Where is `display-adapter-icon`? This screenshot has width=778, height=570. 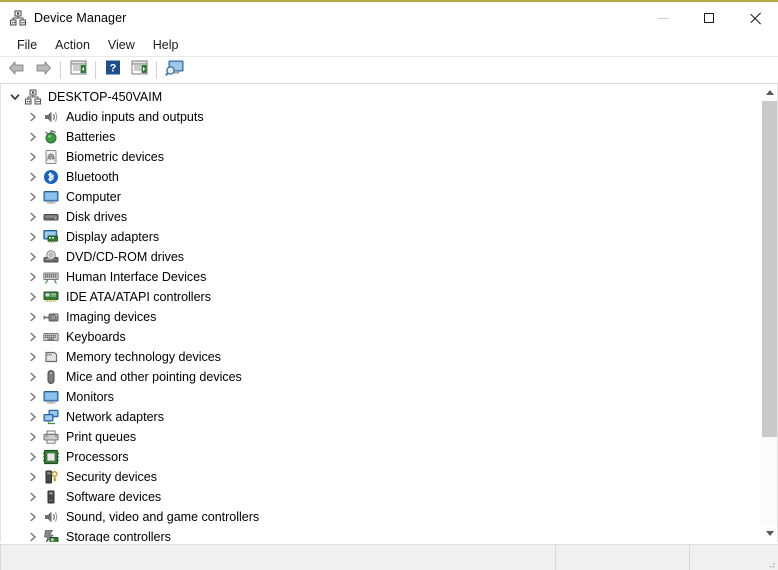 display-adapter-icon is located at coordinates (51, 237).